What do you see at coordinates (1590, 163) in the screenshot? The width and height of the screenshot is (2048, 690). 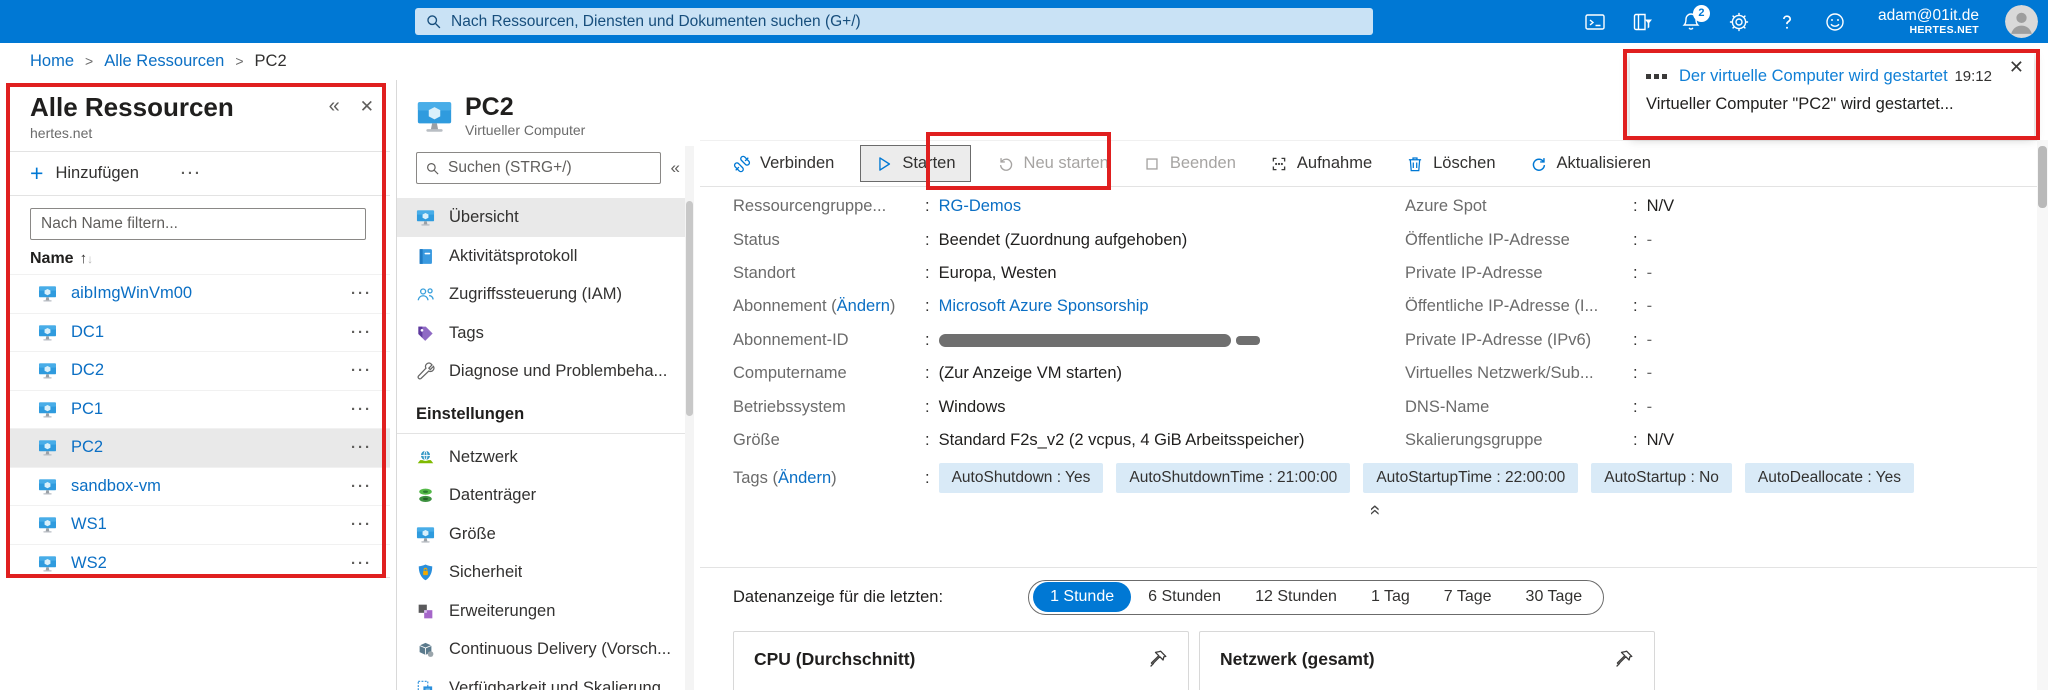 I see `aktualisieren-button: Aktualisieren` at bounding box center [1590, 163].